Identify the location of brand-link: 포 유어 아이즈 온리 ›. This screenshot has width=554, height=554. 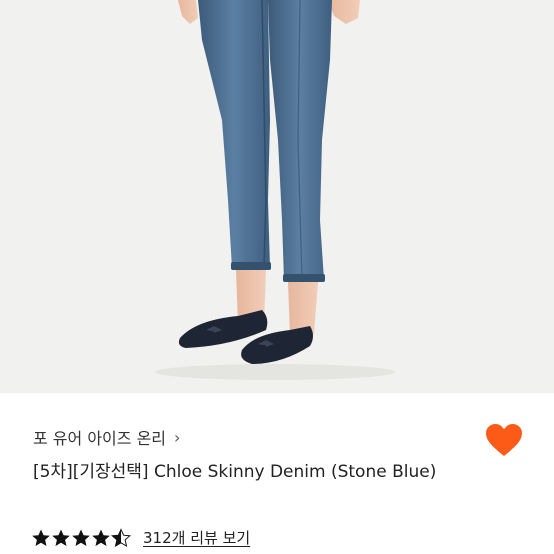
(106, 437).